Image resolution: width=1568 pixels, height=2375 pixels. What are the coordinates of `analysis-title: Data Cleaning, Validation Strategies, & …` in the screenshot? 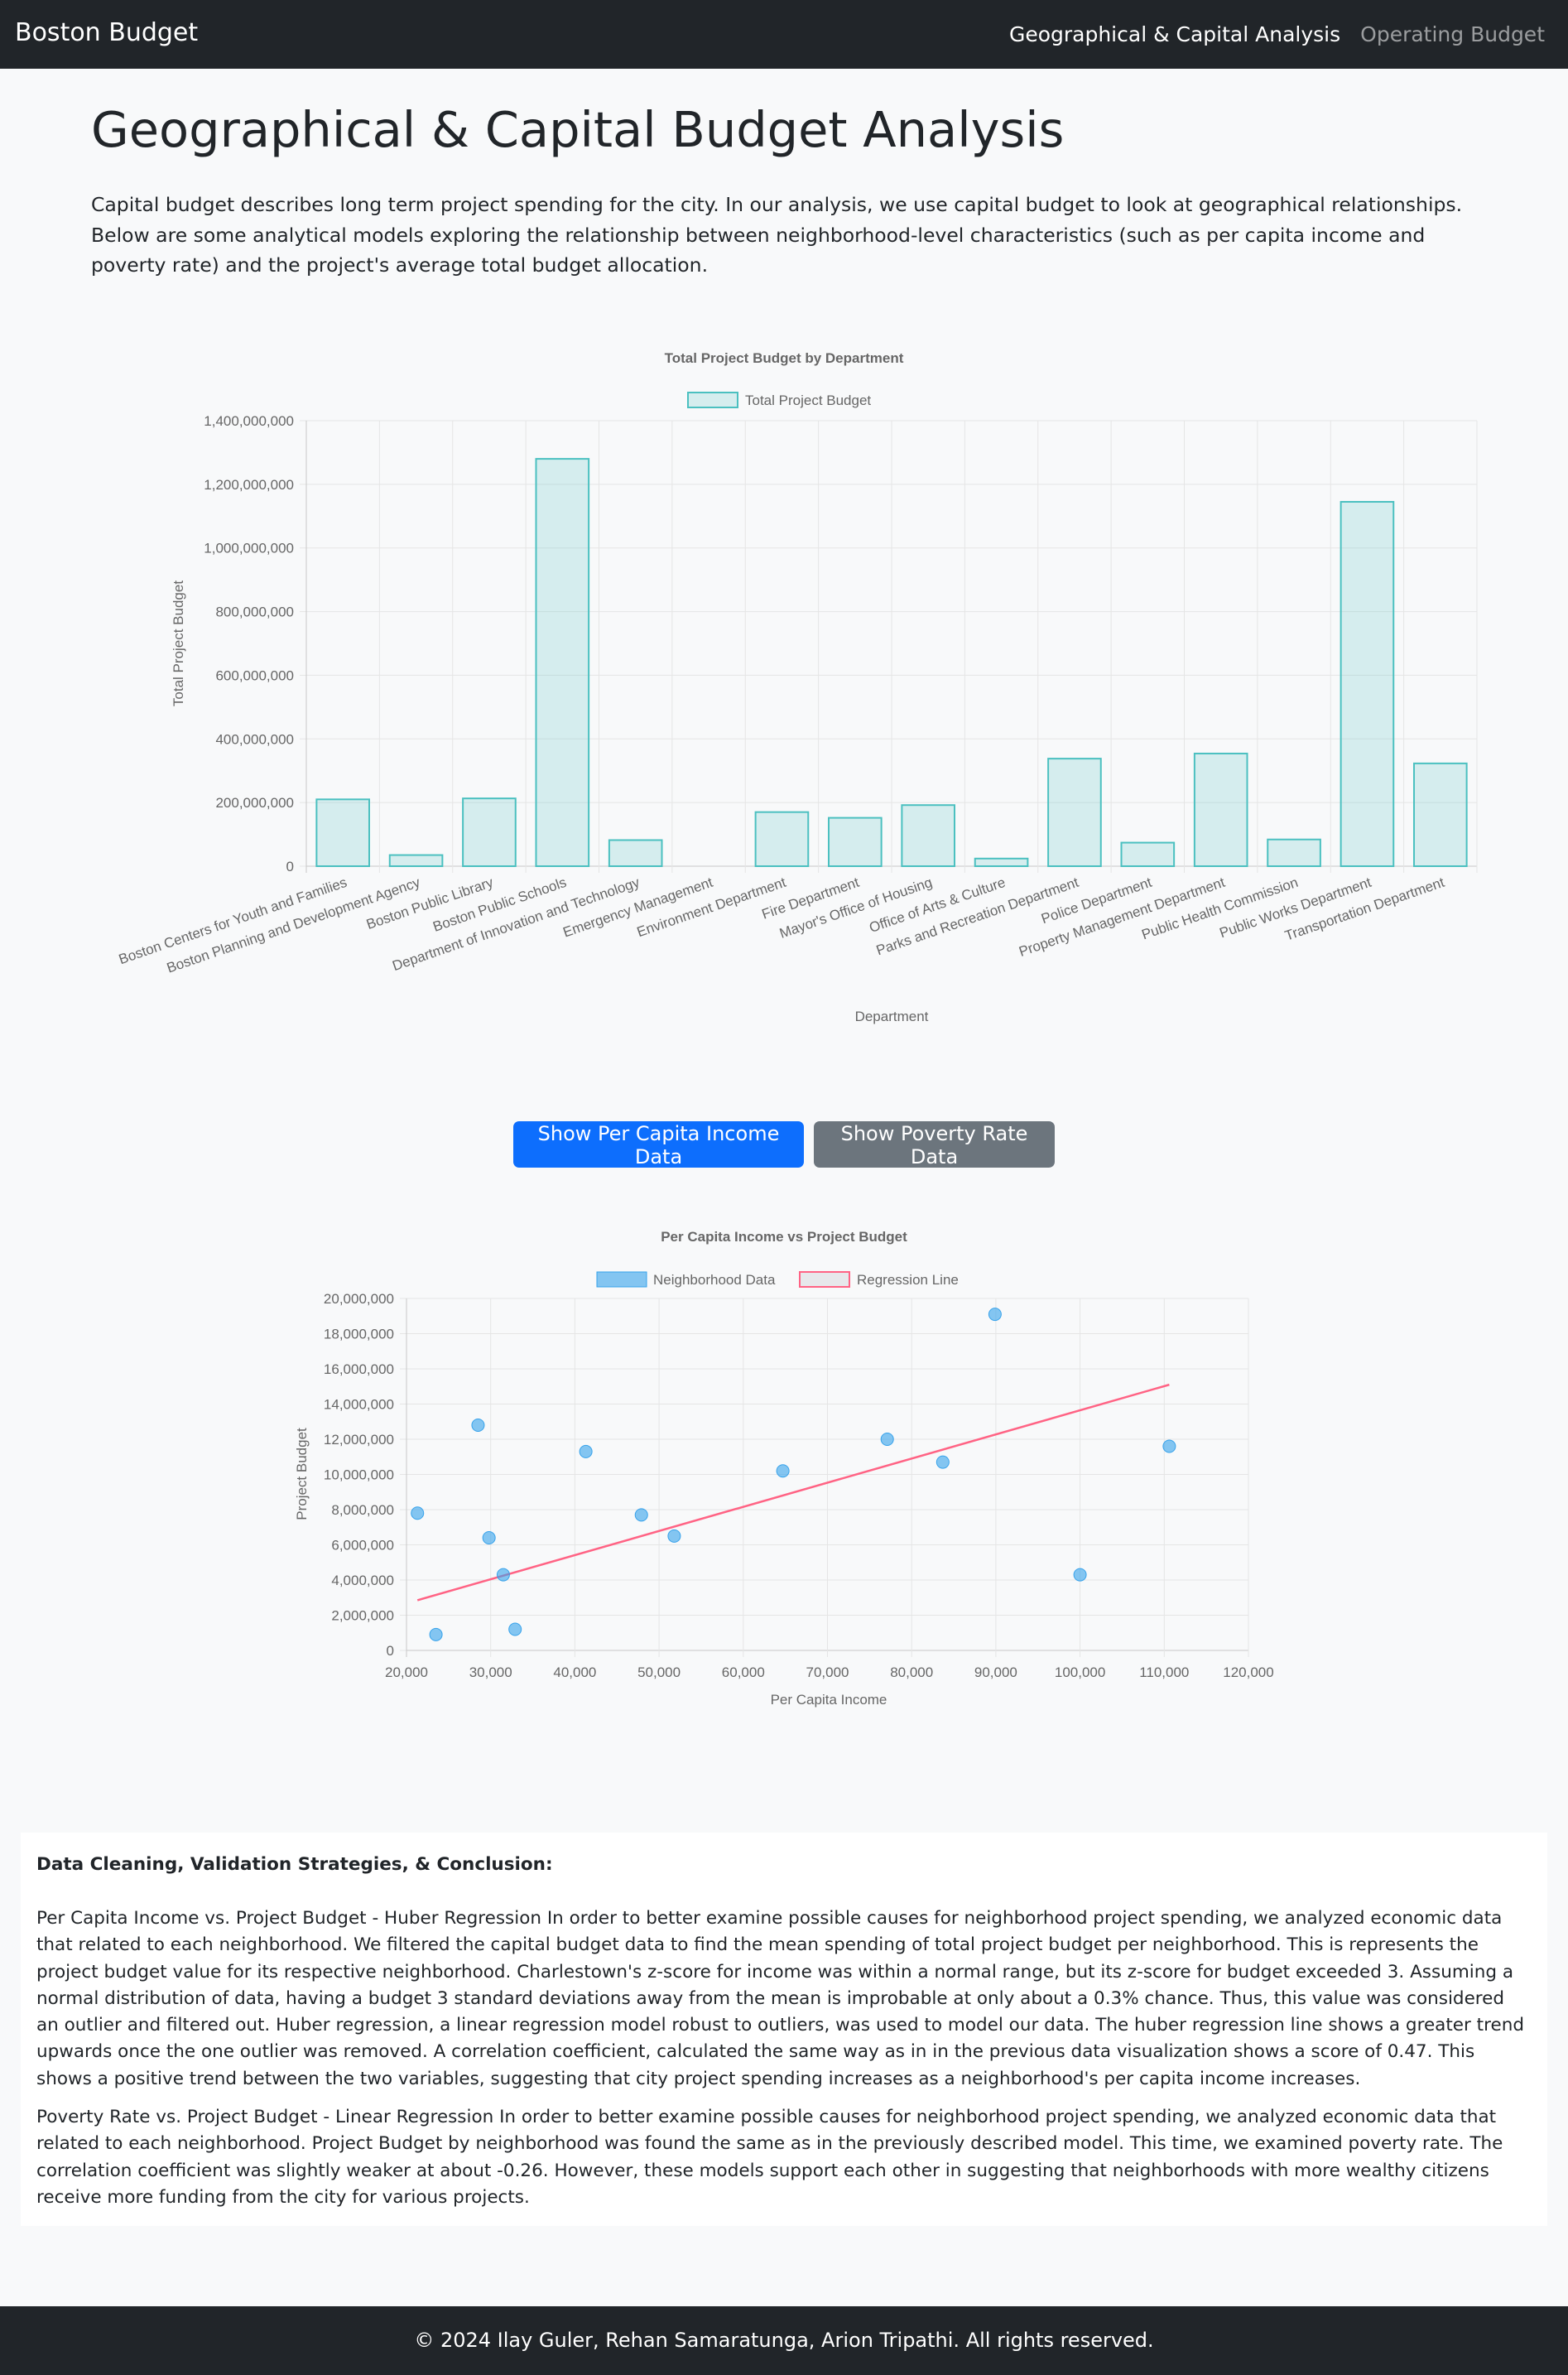 It's located at (294, 1864).